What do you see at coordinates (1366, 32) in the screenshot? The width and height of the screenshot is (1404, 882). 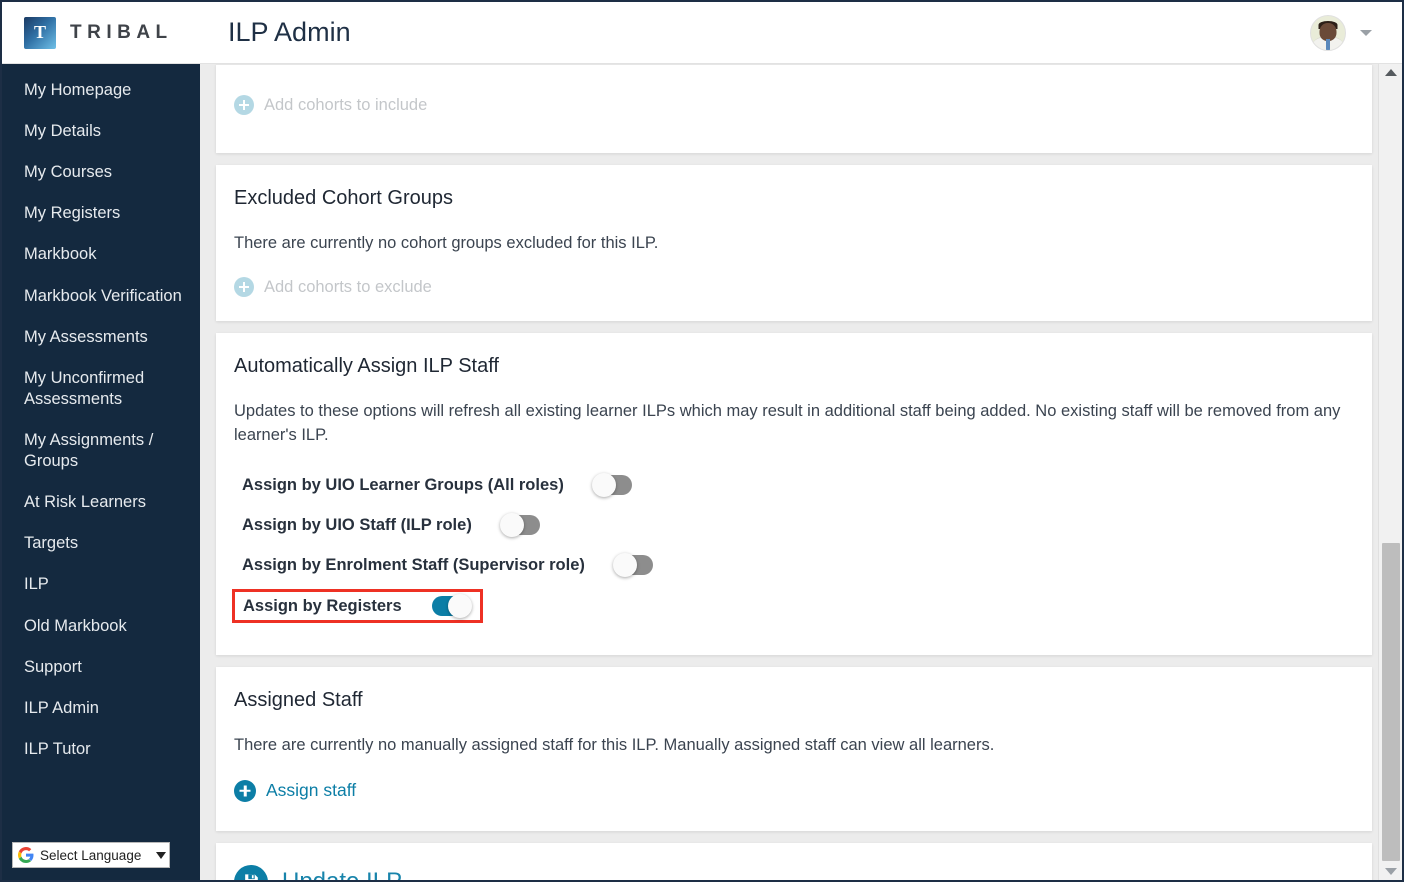 I see `chevron-down-icon` at bounding box center [1366, 32].